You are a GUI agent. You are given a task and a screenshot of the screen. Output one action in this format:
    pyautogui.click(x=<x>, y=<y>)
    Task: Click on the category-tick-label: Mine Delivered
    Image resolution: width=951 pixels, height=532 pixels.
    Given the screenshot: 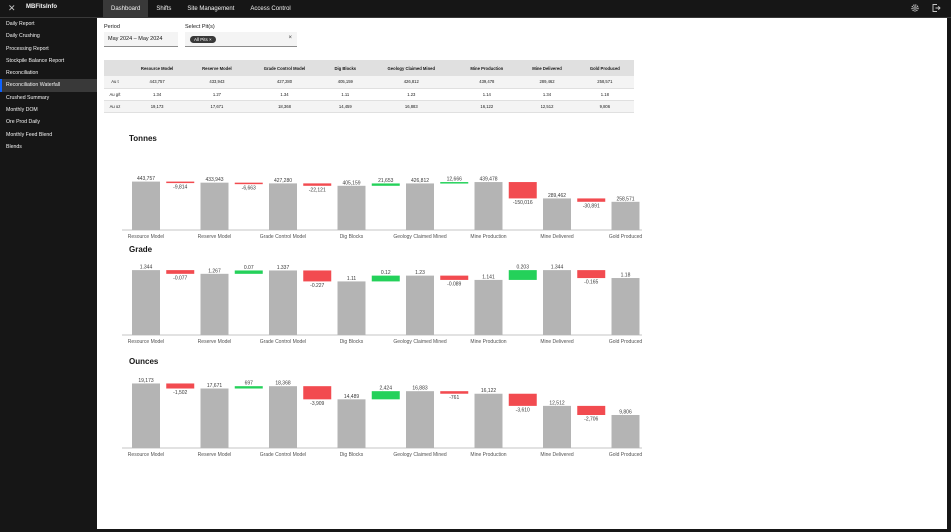 What is the action you would take?
    pyautogui.click(x=557, y=342)
    